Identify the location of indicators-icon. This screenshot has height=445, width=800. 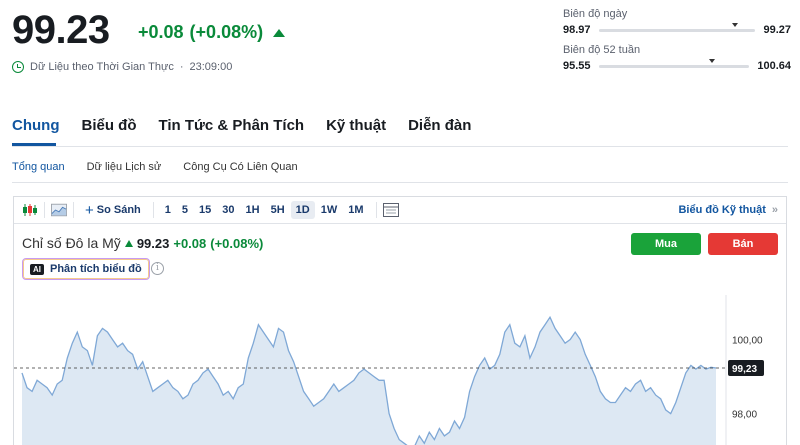
(390, 210).